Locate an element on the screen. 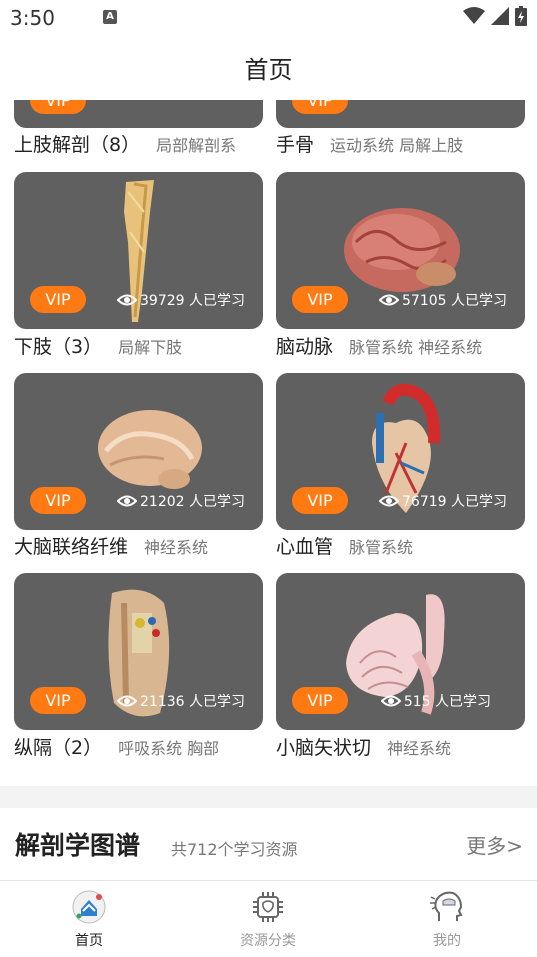  course-card: VIP 21202 人已学习 is located at coordinates (138, 451).